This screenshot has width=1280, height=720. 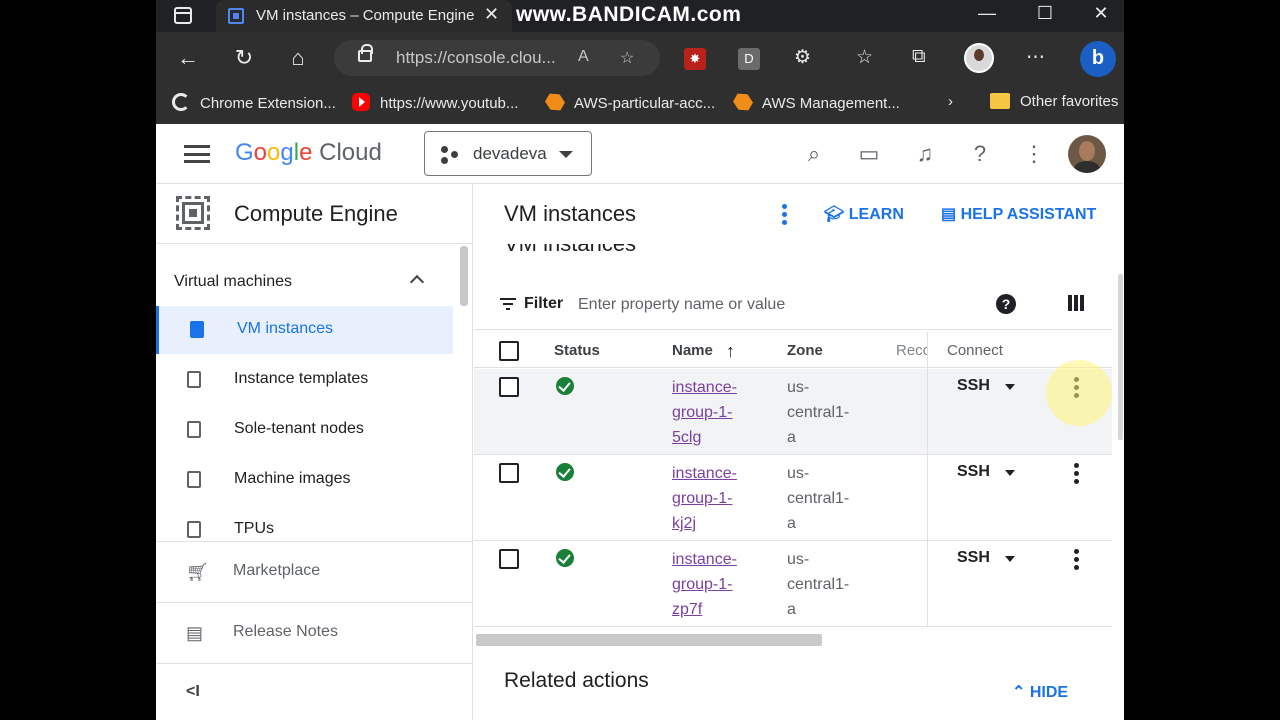 I want to click on instance-name-link: instance- group-1- kj2j, so click(x=717, y=498).